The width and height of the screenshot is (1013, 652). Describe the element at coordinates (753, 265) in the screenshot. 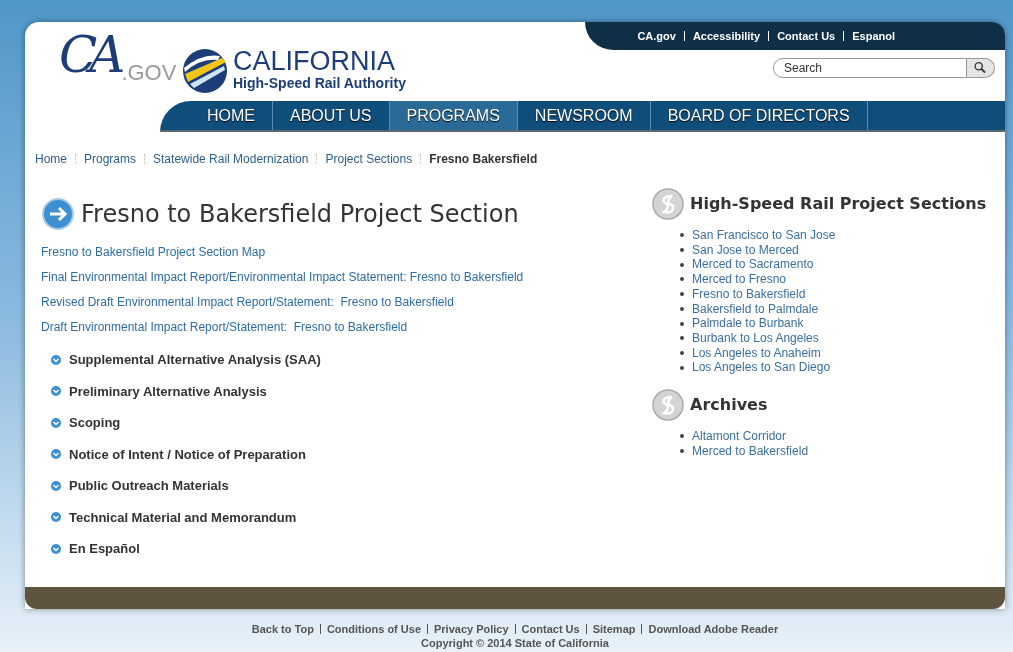

I see `sidebar-link: Merced to Sacramento` at that location.